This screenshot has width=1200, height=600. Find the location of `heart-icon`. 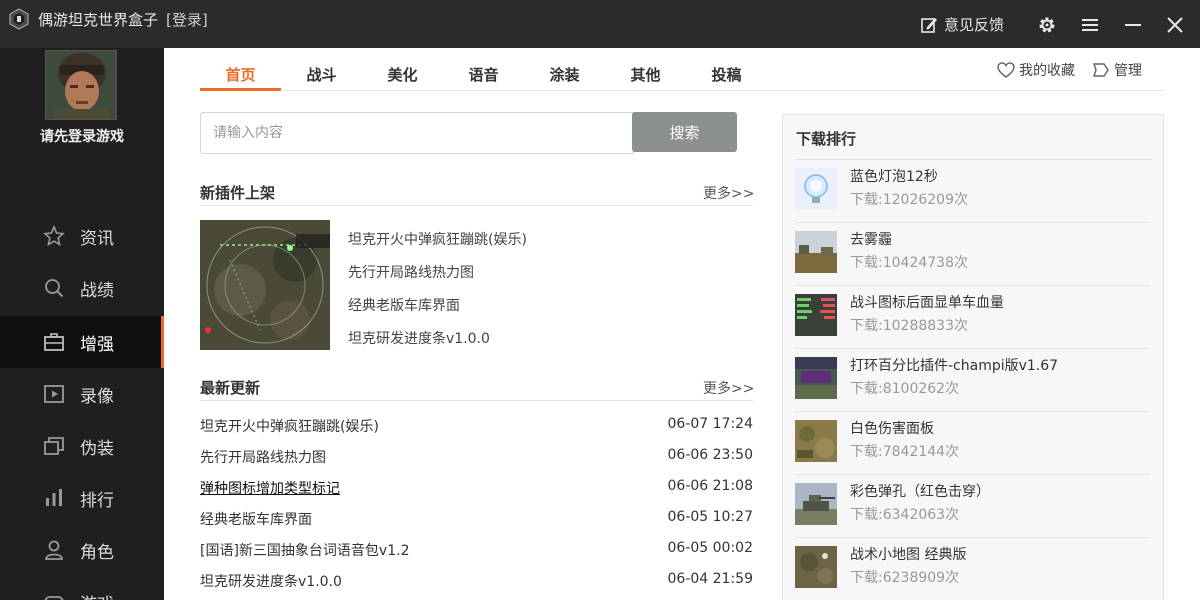

heart-icon is located at coordinates (1006, 70).